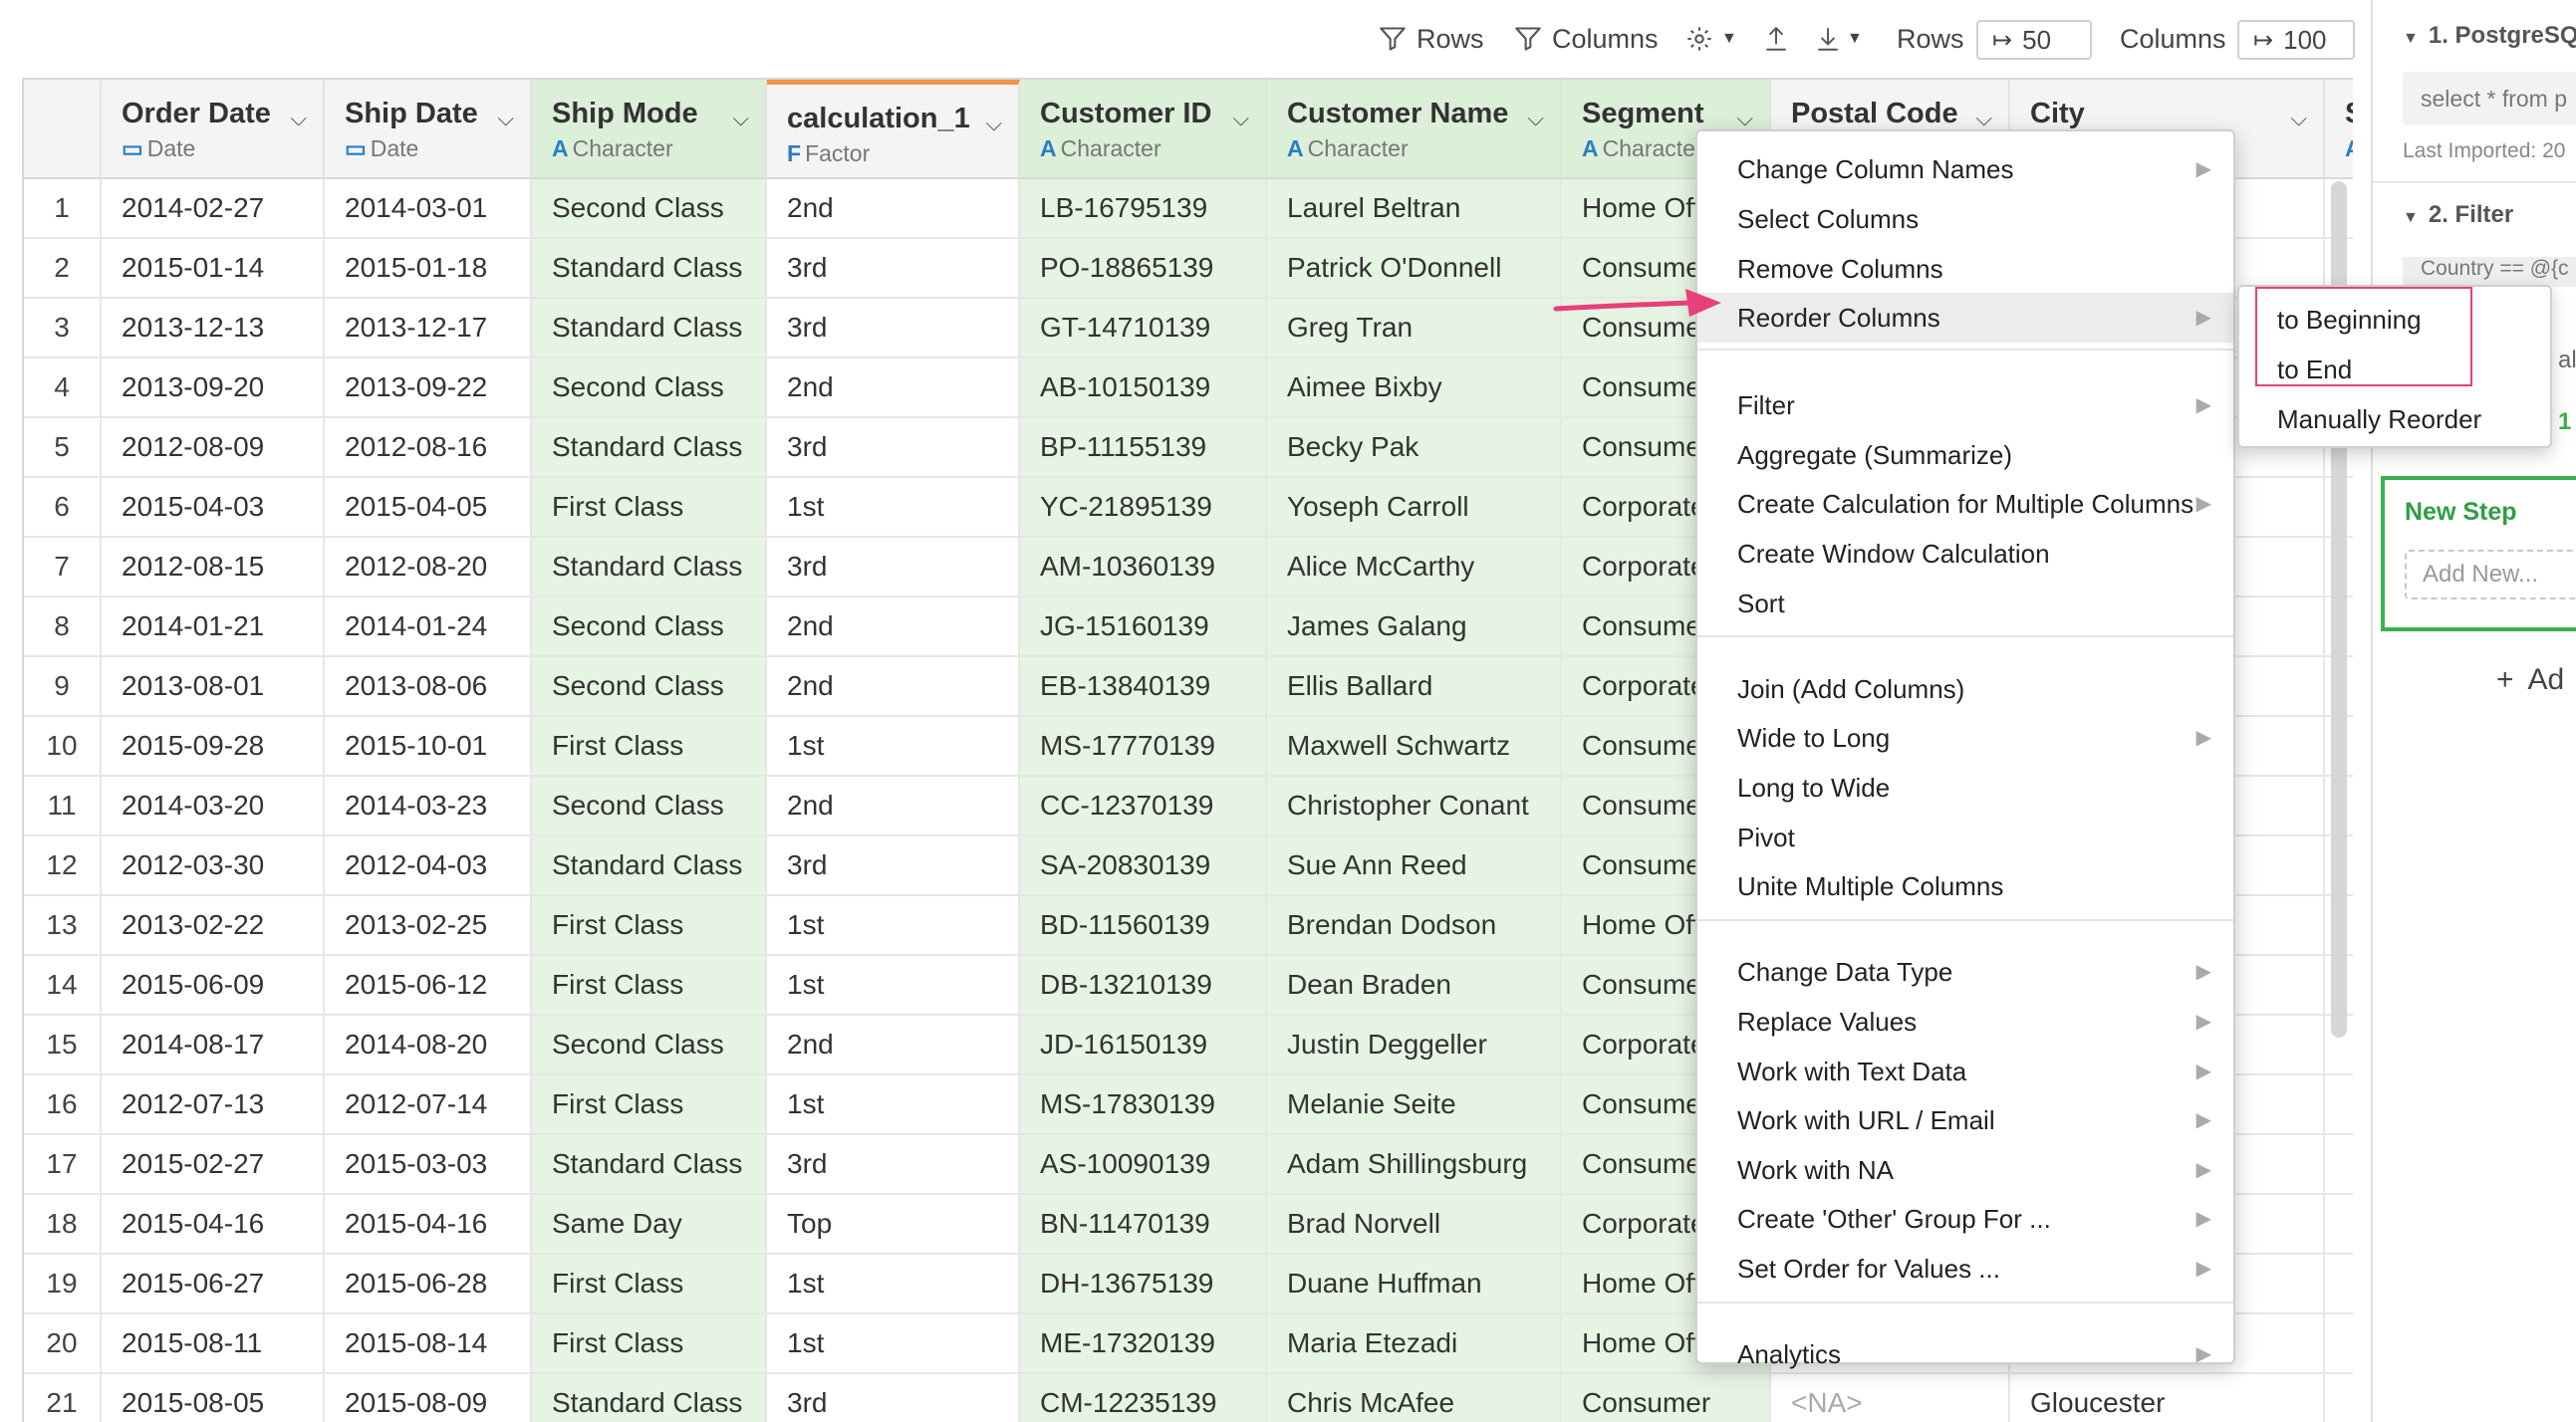 The height and width of the screenshot is (1422, 2576). Describe the element at coordinates (1143, 209) in the screenshot. I see `cell-customer-id: LB-16795139` at that location.